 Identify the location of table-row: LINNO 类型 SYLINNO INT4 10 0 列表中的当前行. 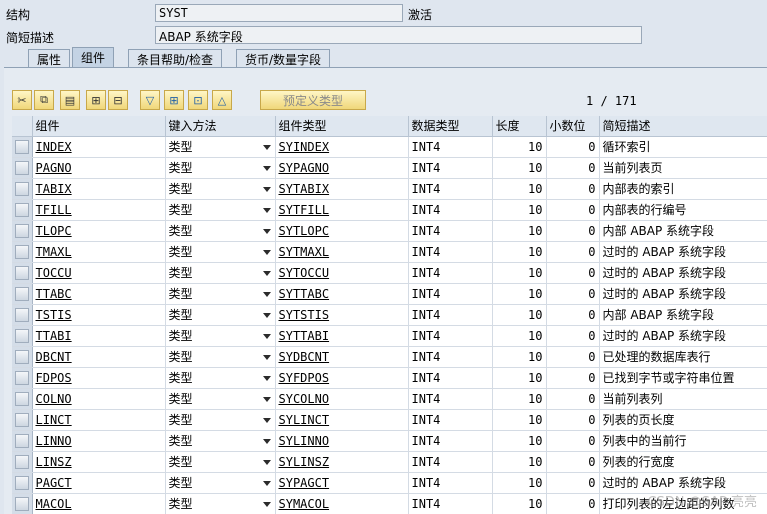
(389, 441).